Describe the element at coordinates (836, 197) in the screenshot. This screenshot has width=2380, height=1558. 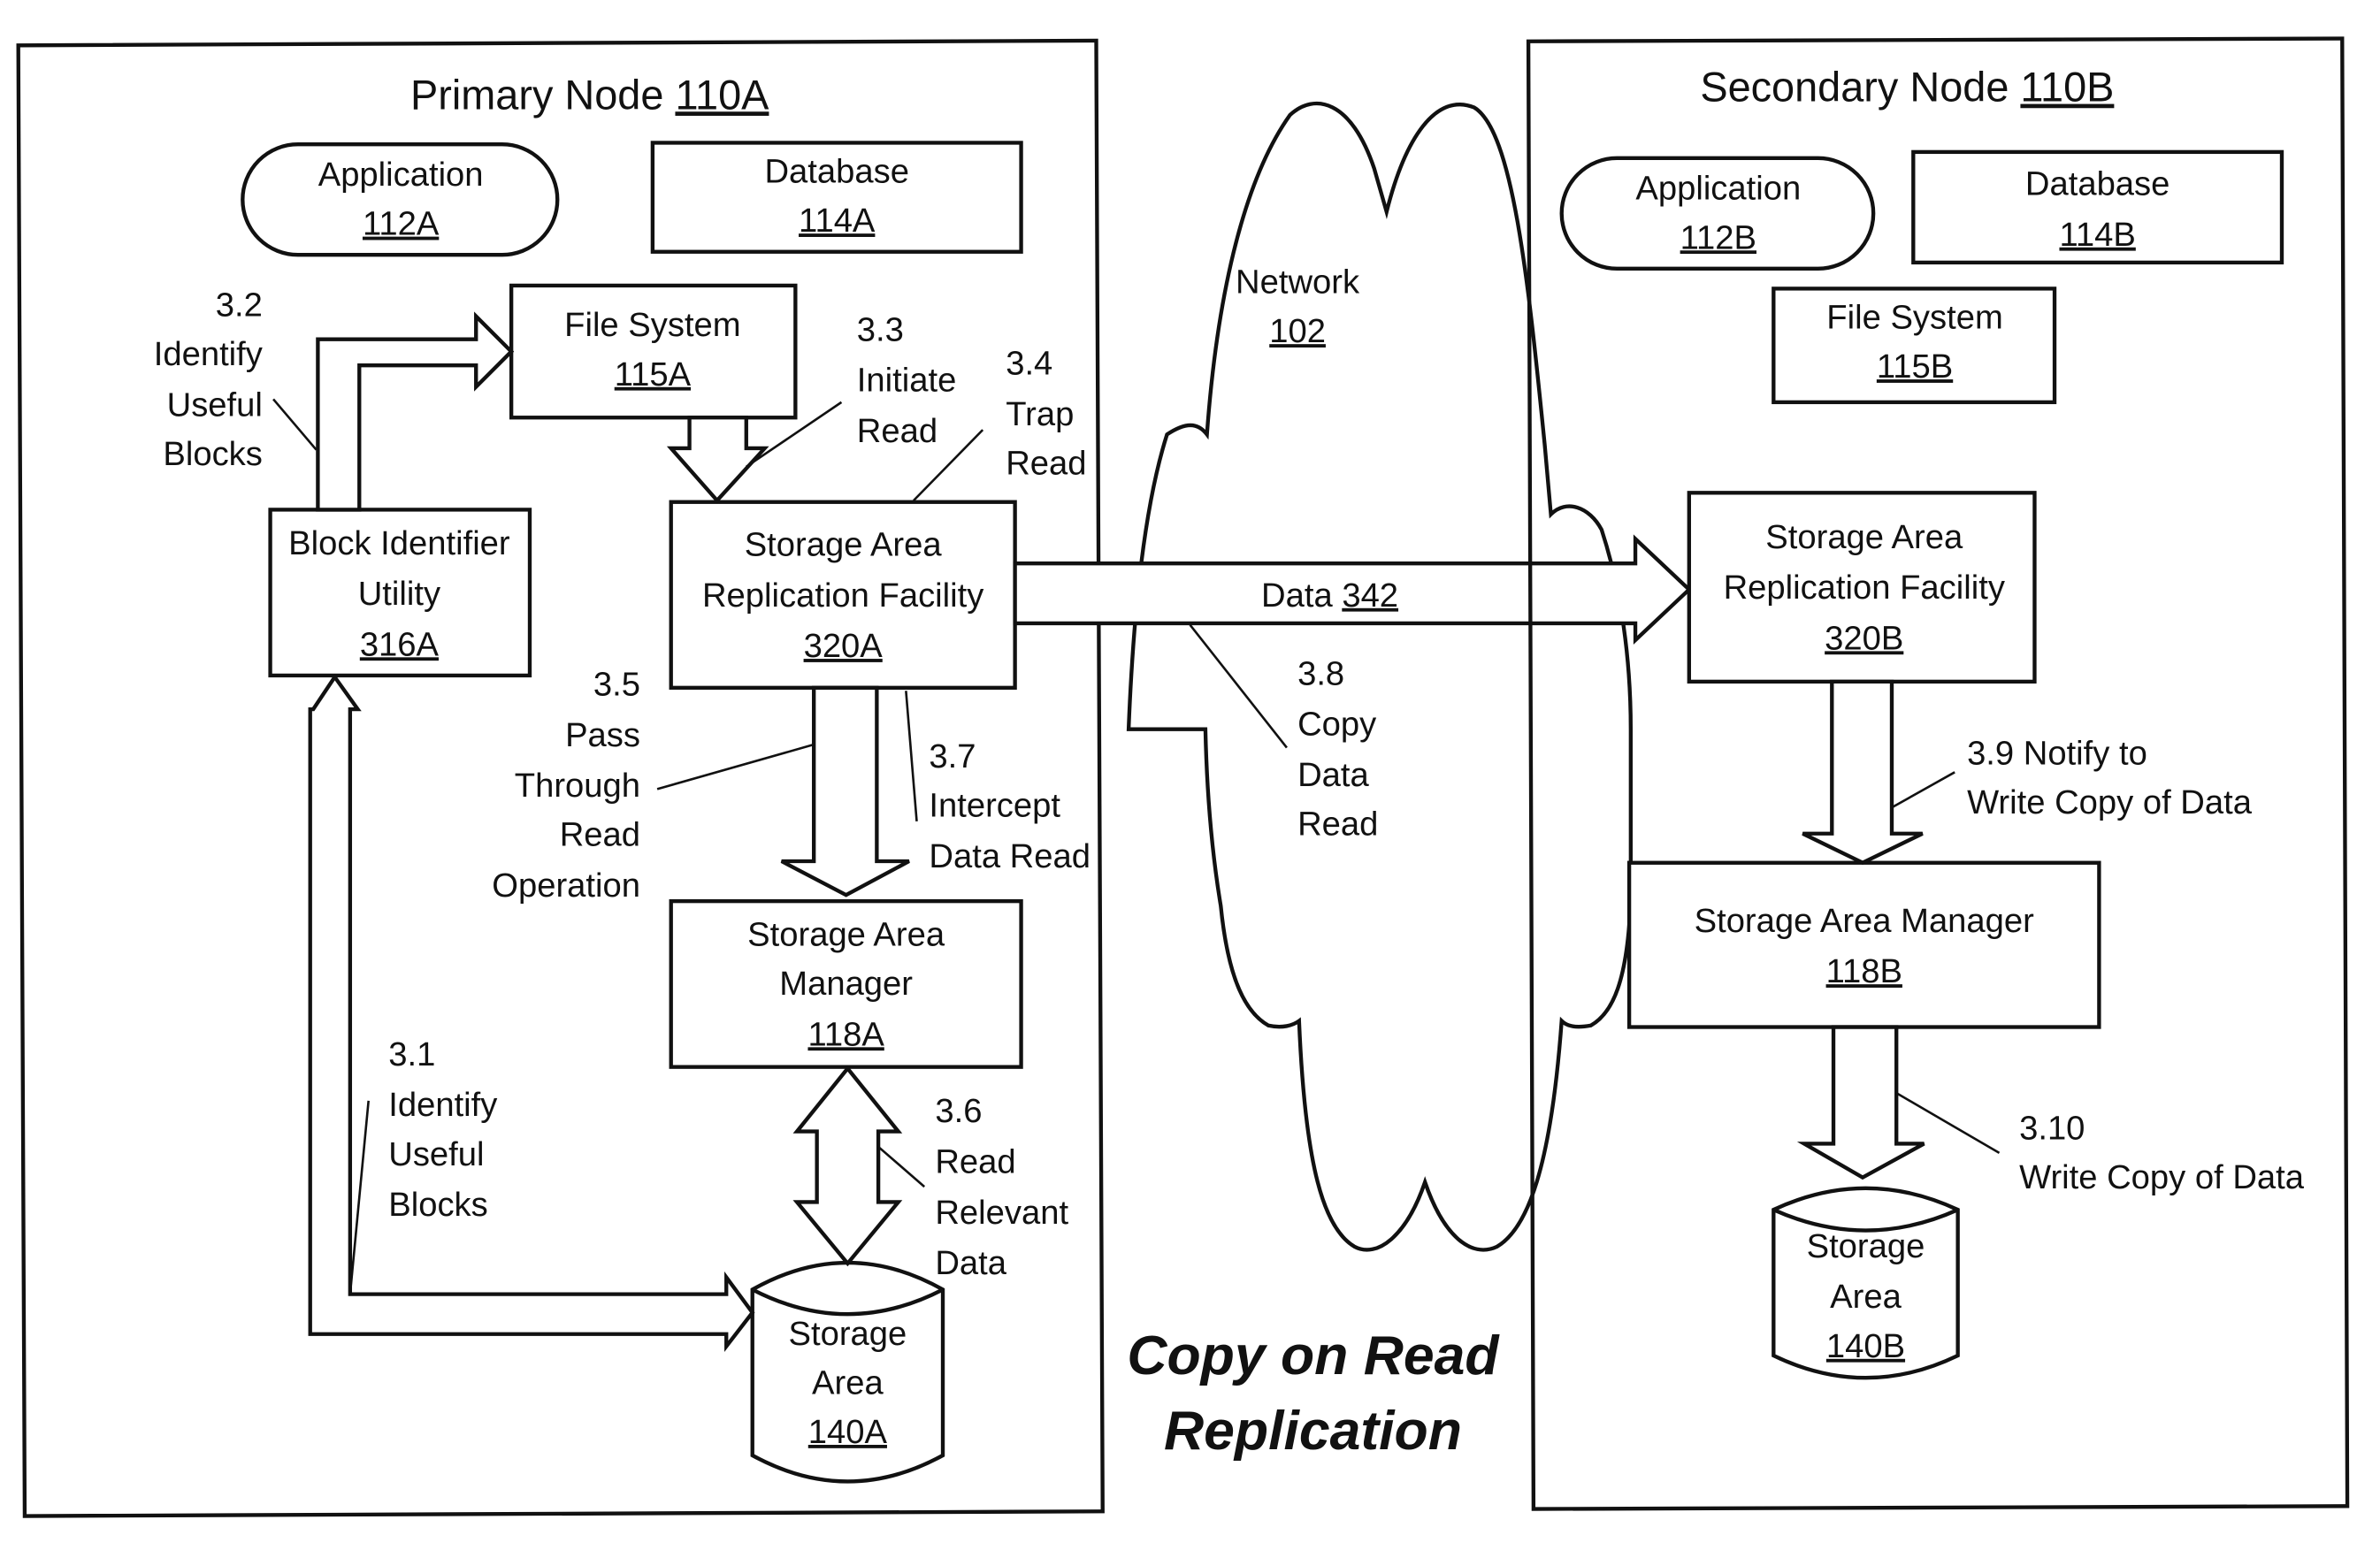
I see `database-114a: Database 114A` at that location.